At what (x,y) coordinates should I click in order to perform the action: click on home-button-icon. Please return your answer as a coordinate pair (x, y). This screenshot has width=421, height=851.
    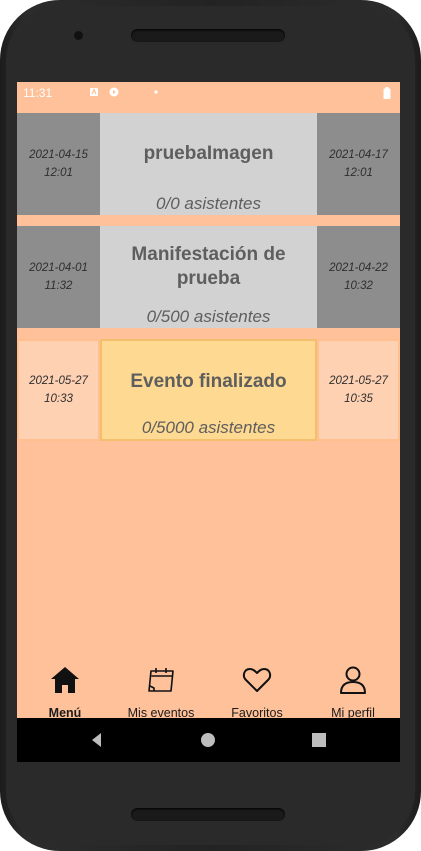
    Looking at the image, I should click on (208, 740).